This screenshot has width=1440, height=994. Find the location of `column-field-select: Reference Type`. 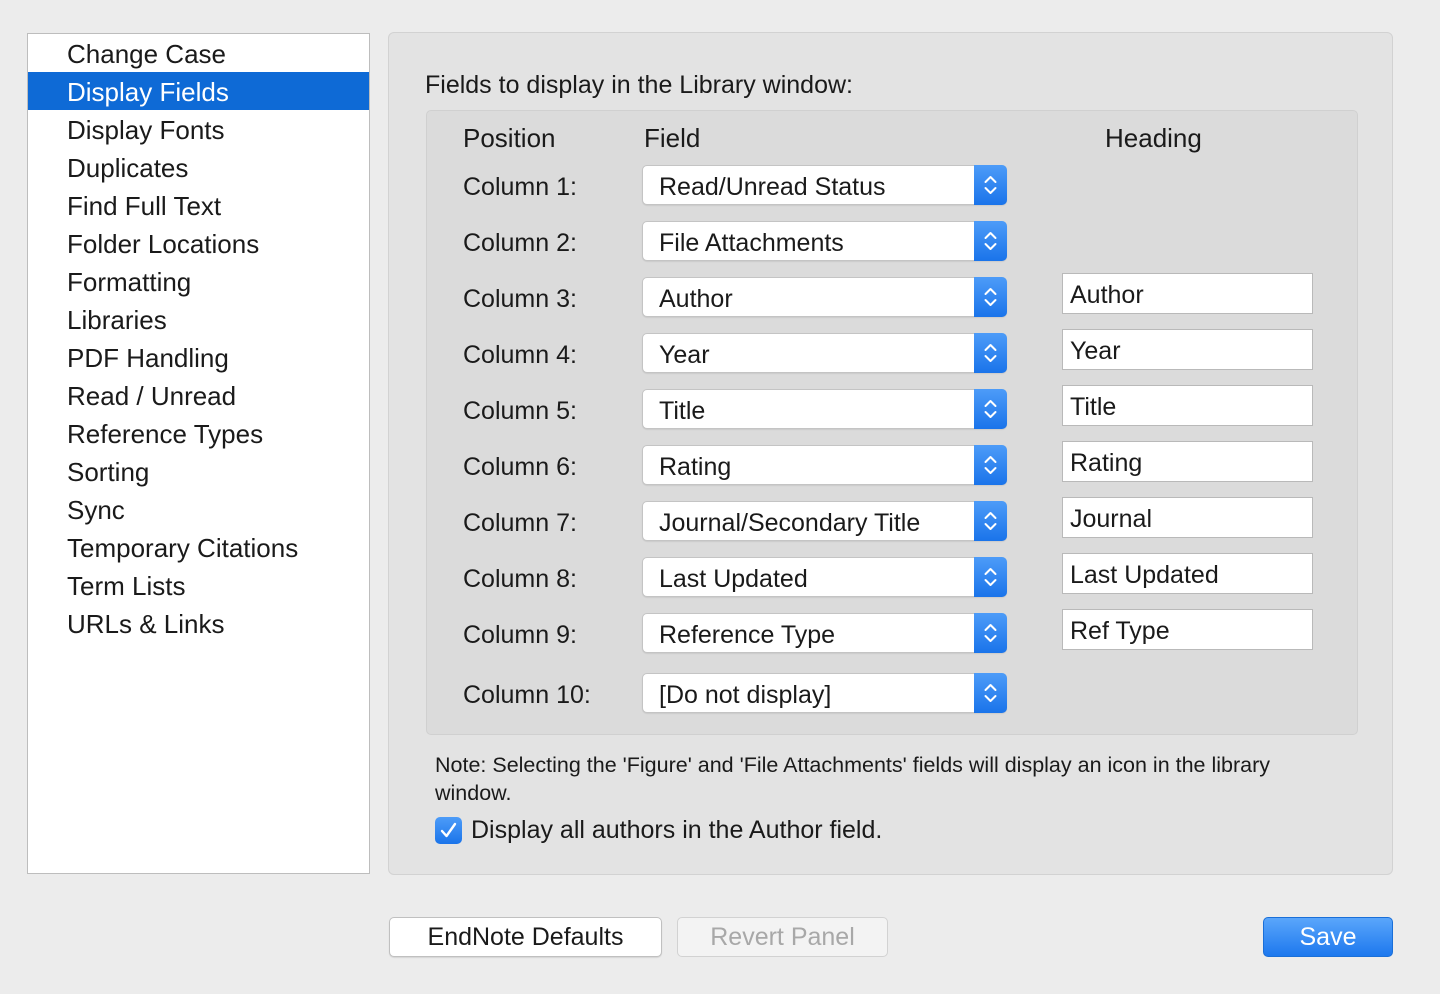

column-field-select: Reference Type is located at coordinates (824, 633).